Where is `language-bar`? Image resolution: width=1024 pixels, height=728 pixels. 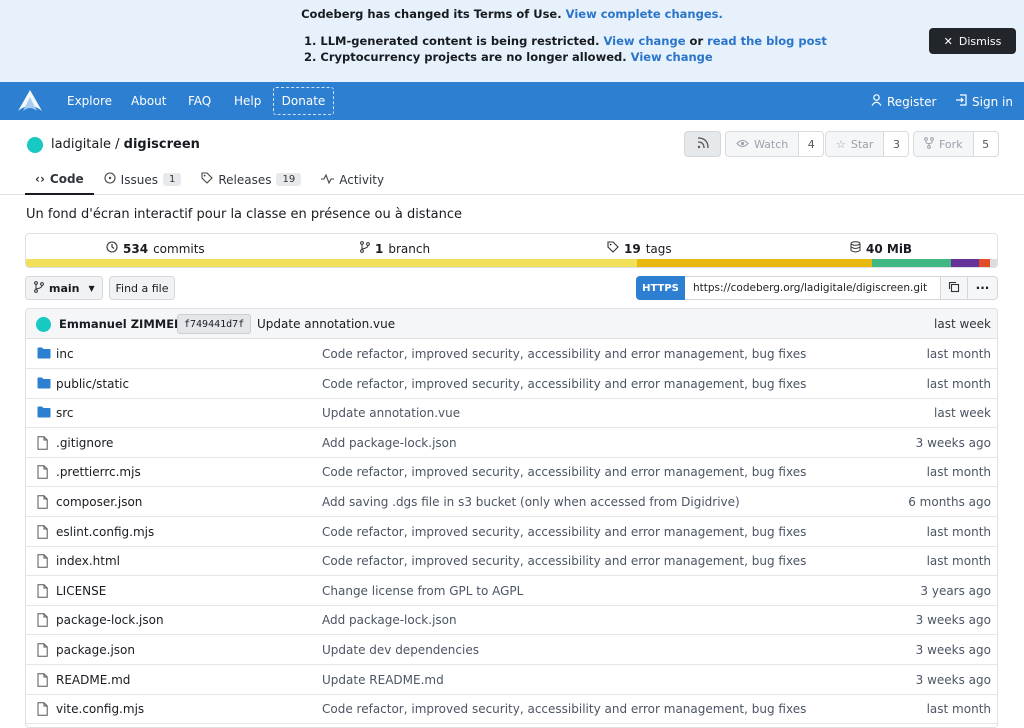
language-bar is located at coordinates (511, 263).